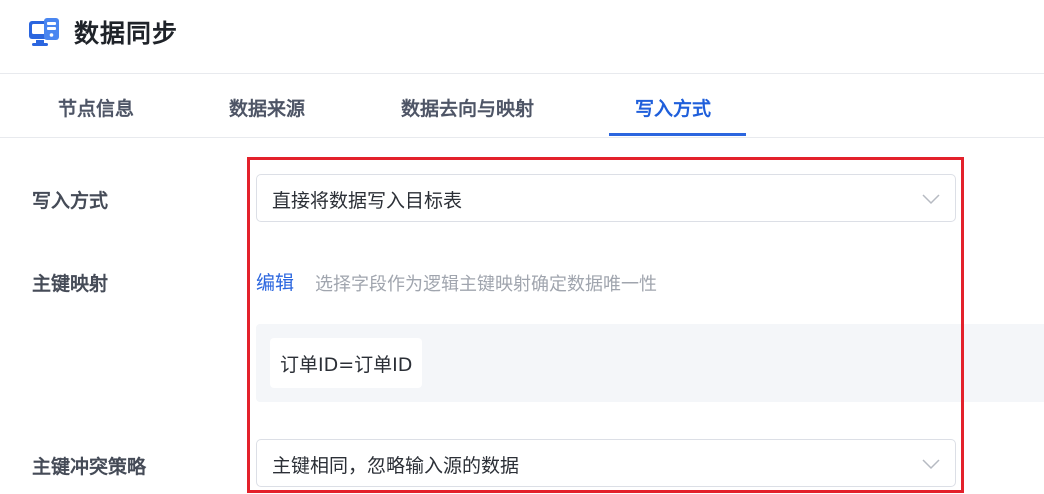 This screenshot has height=494, width=1044. Describe the element at coordinates (606, 198) in the screenshot. I see `write-mode-select: 直接将数据写入目标表` at that location.